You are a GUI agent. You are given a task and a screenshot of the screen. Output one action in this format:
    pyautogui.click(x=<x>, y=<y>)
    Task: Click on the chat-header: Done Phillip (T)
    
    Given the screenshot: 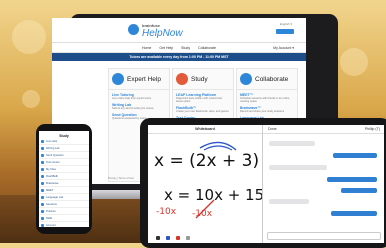 What is the action you would take?
    pyautogui.click(x=323, y=129)
    